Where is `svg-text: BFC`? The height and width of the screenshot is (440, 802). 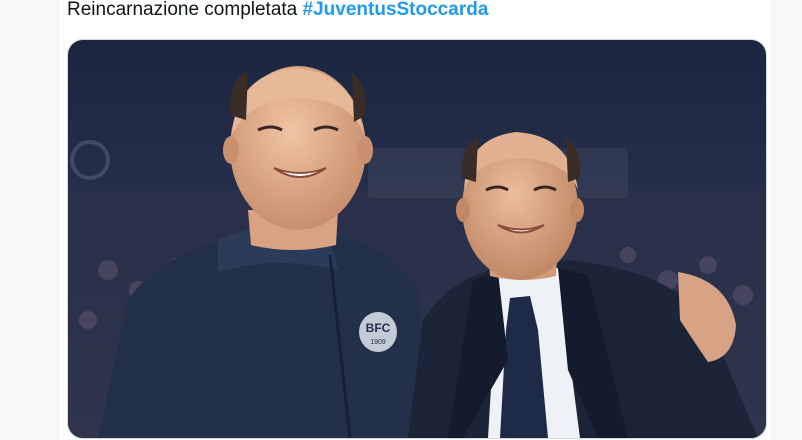
svg-text: BFC is located at coordinates (378, 328).